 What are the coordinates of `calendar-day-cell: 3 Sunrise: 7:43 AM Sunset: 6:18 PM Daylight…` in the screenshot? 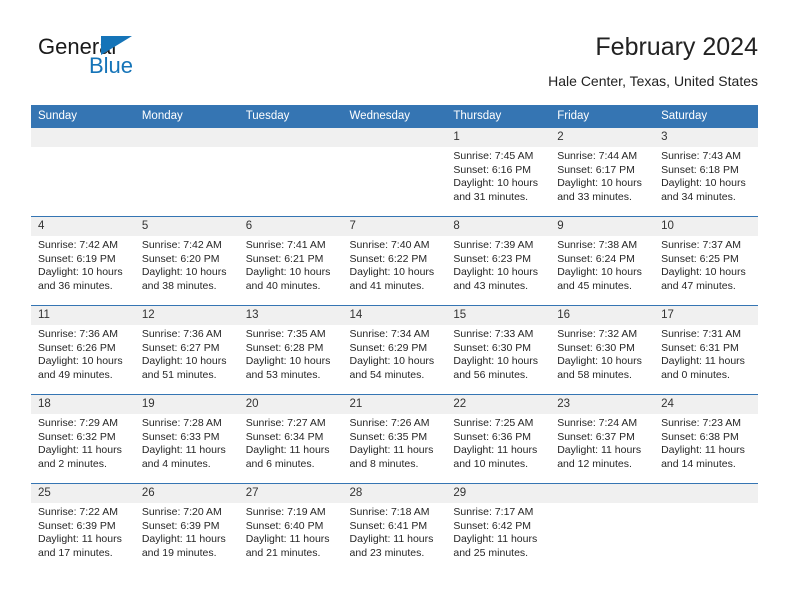 It's located at (706, 172).